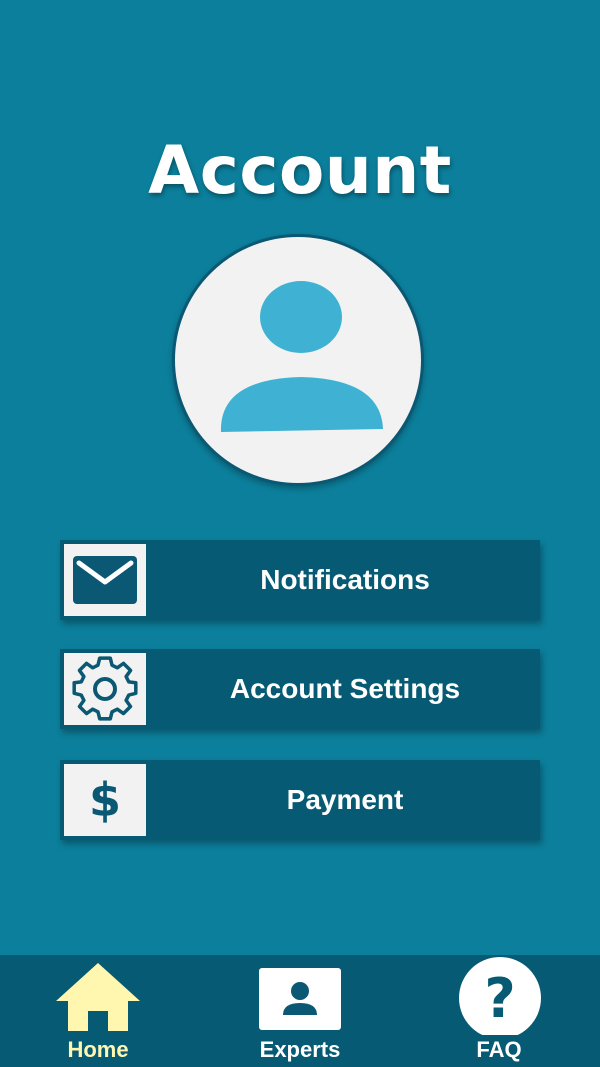 The height and width of the screenshot is (1067, 600). I want to click on notifications-icon-box, so click(105, 580).